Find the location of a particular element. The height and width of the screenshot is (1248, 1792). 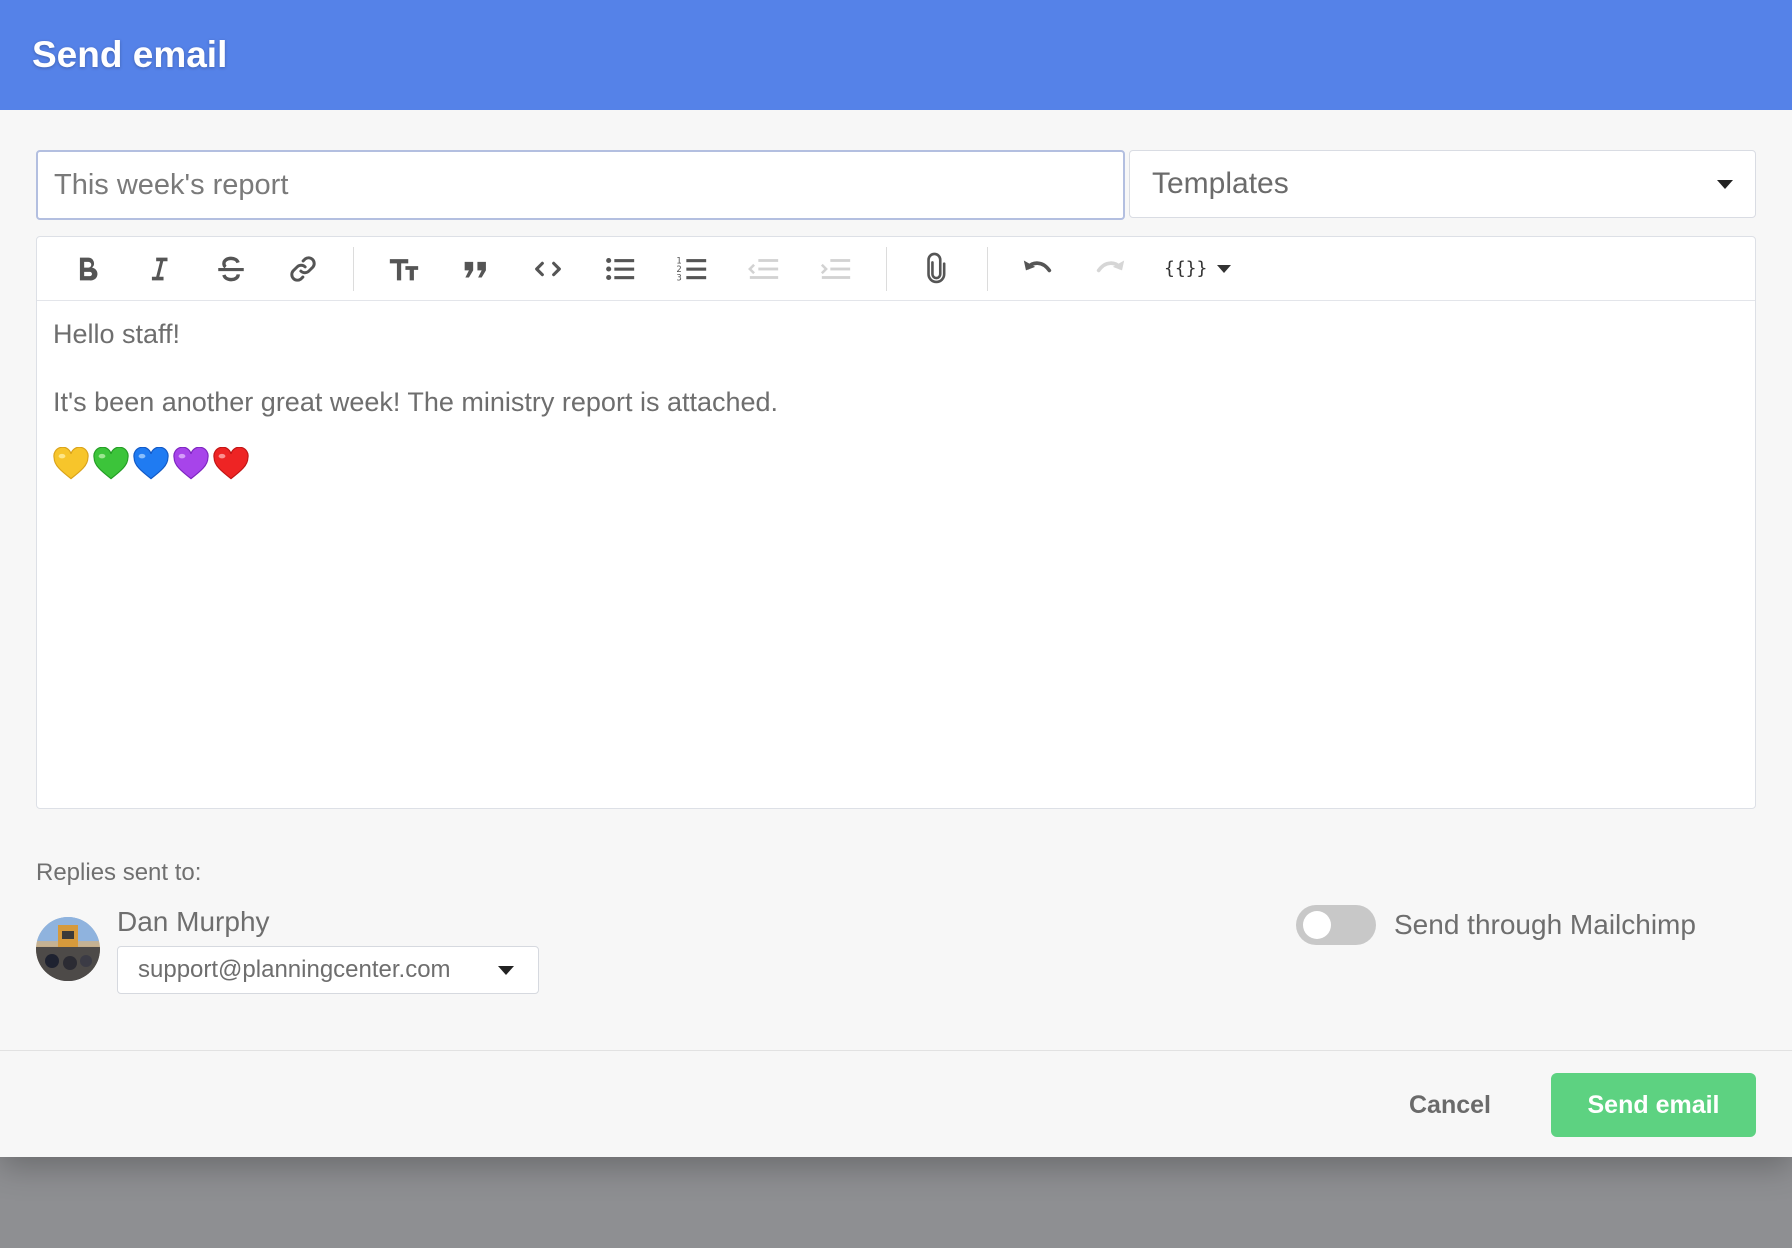

modal-title: Send email is located at coordinates (130, 54).